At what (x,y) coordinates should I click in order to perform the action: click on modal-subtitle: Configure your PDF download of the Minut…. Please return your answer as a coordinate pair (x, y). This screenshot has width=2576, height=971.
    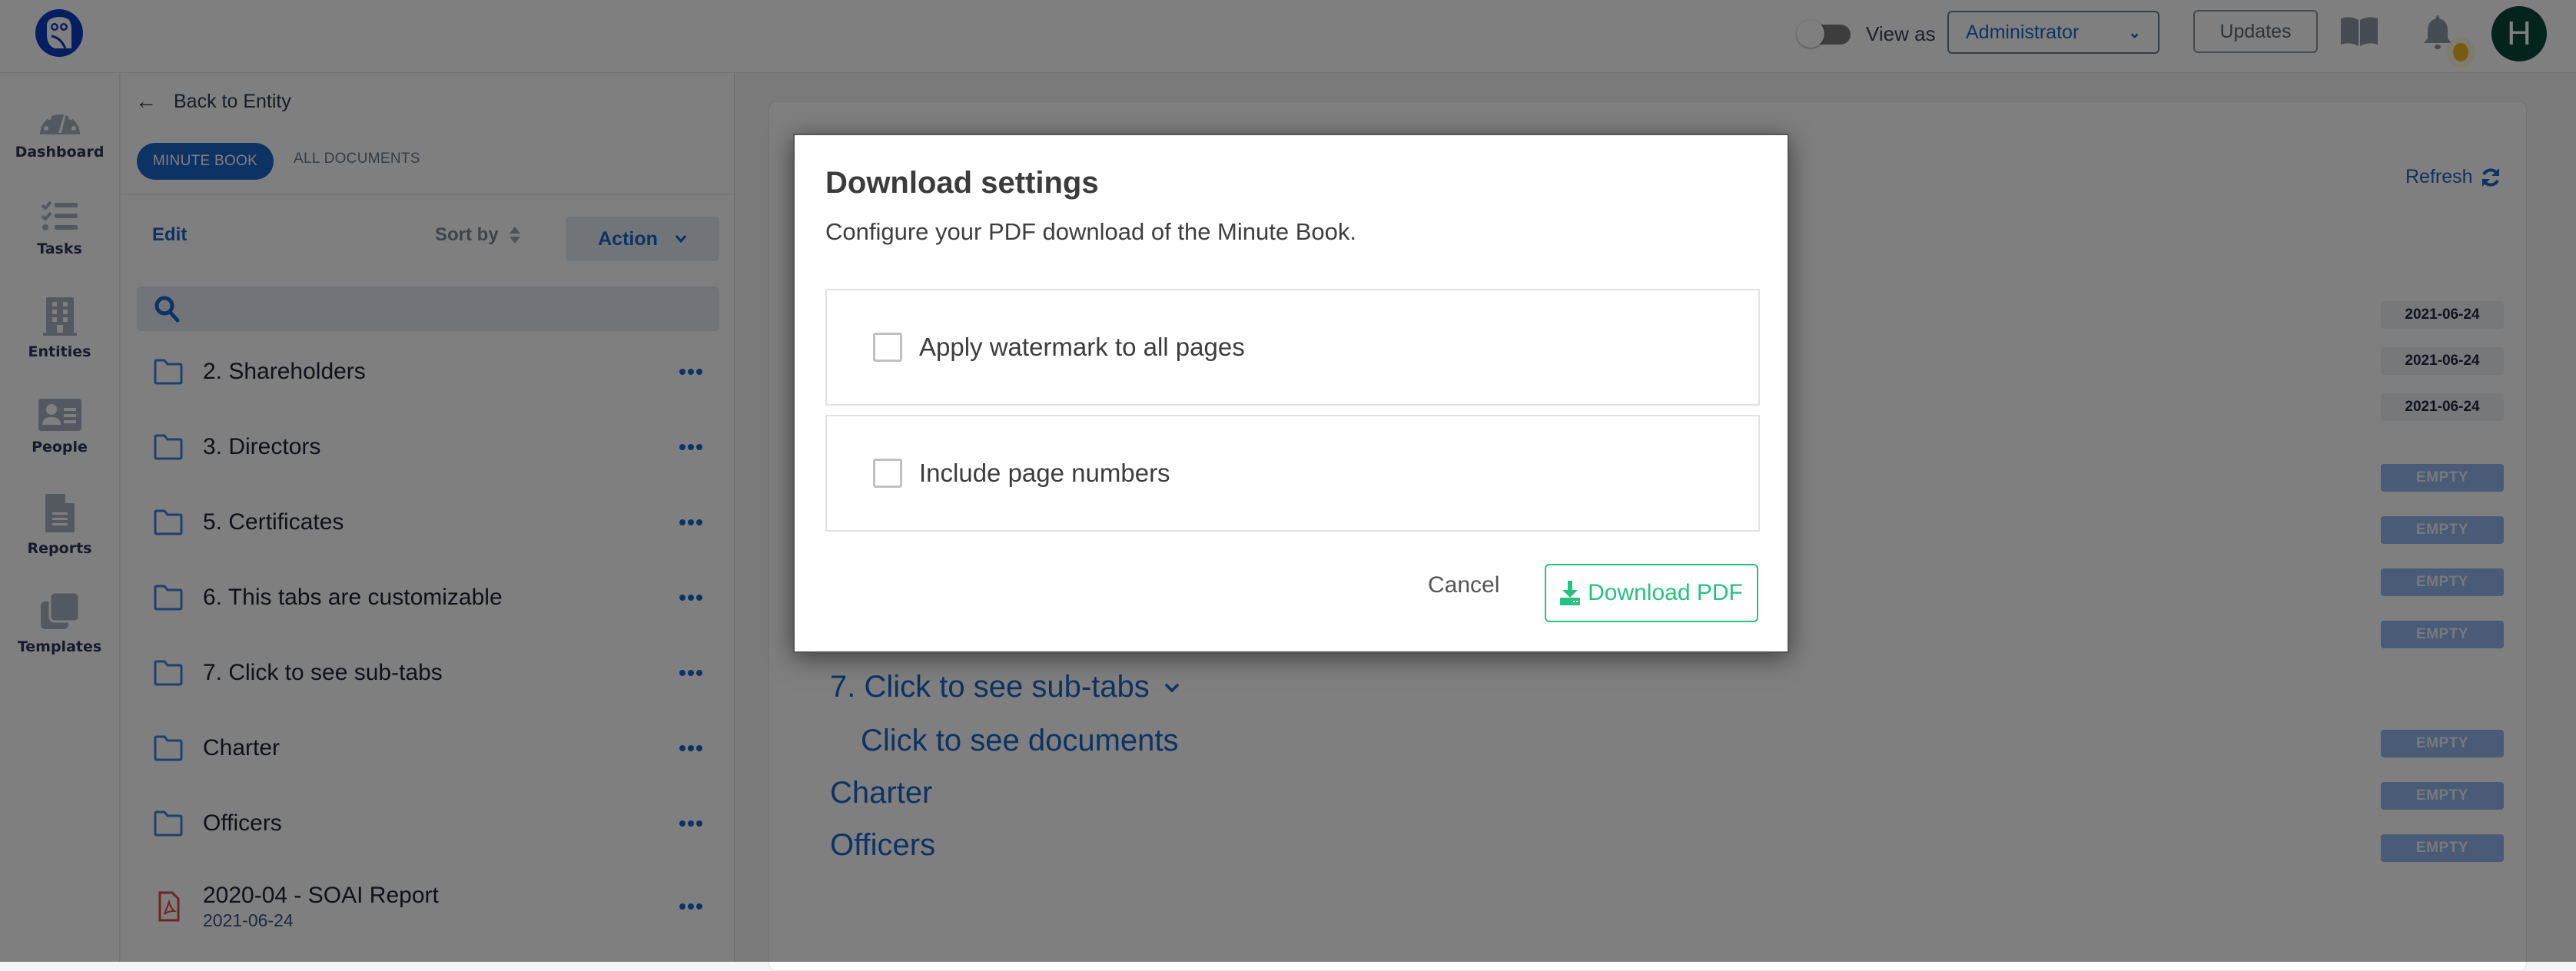
    Looking at the image, I should click on (1090, 231).